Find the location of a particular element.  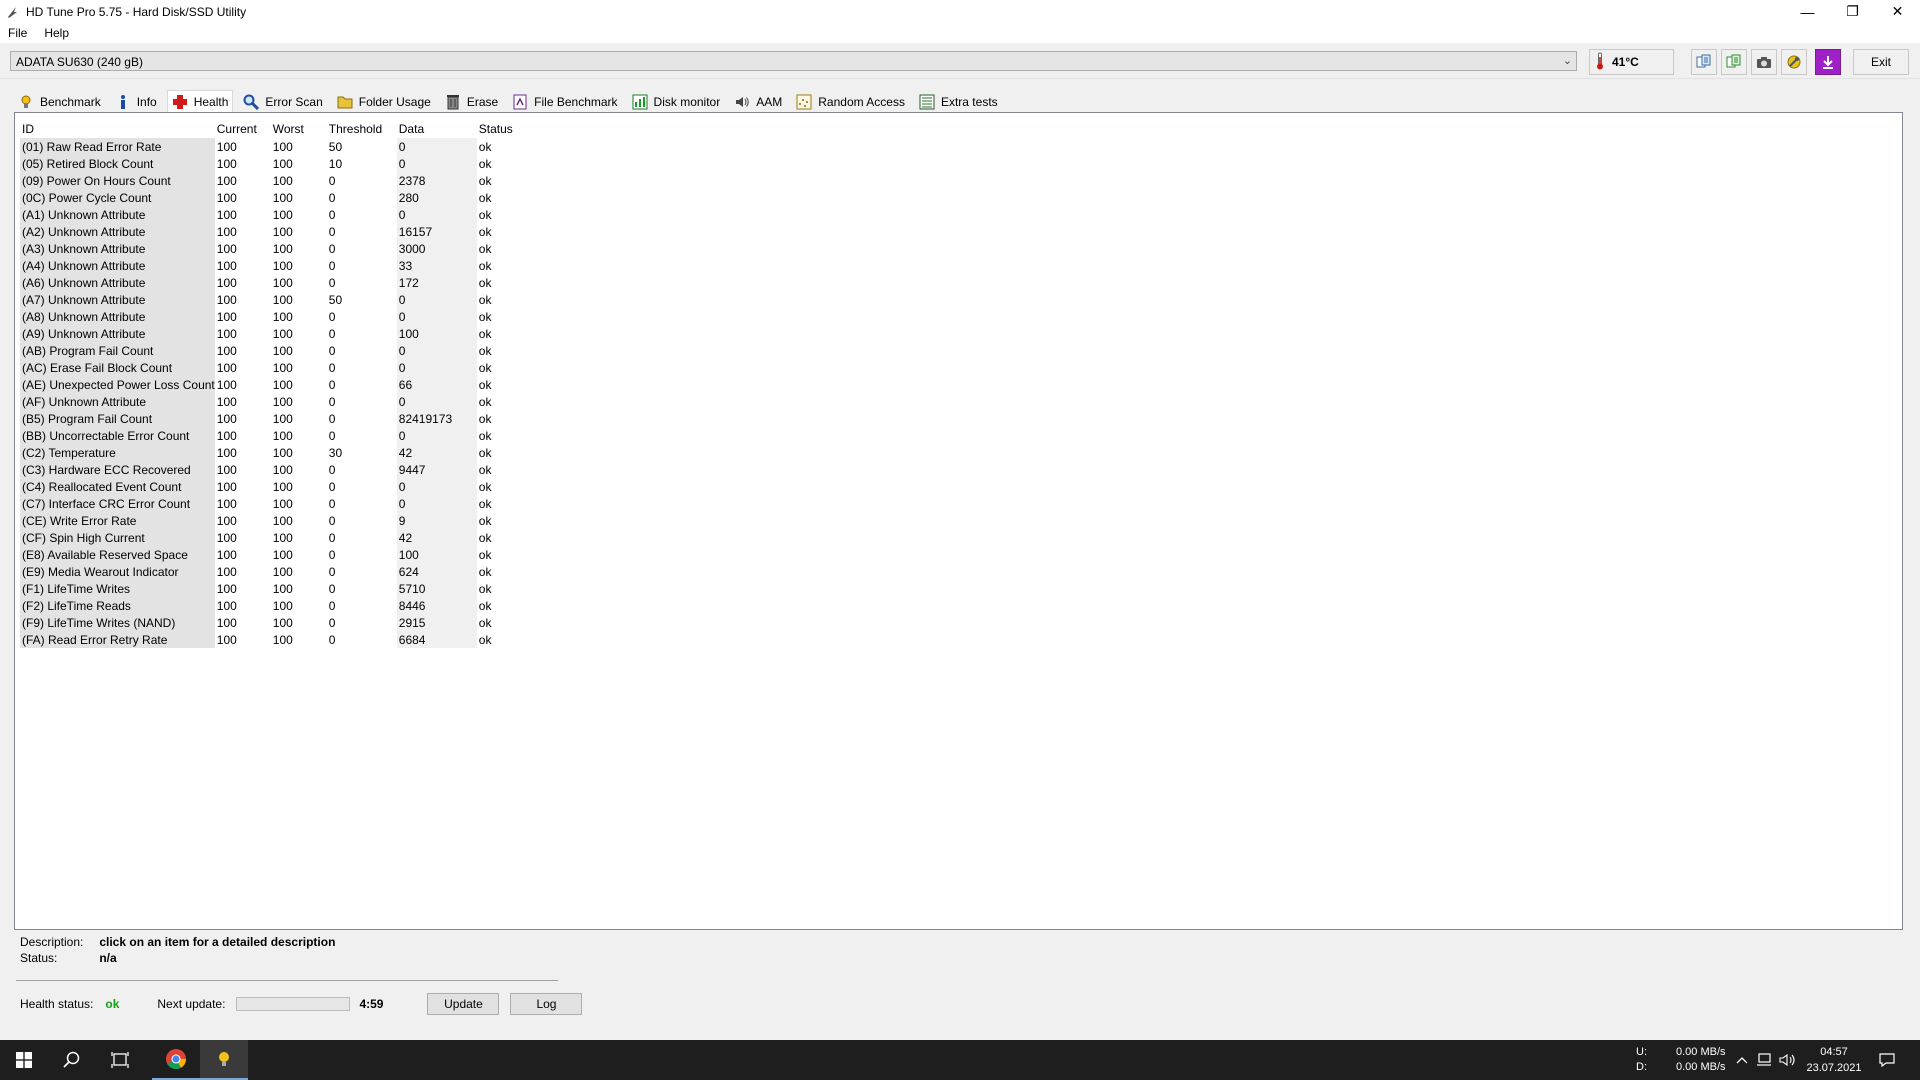

task-view-icon is located at coordinates (120, 1060).